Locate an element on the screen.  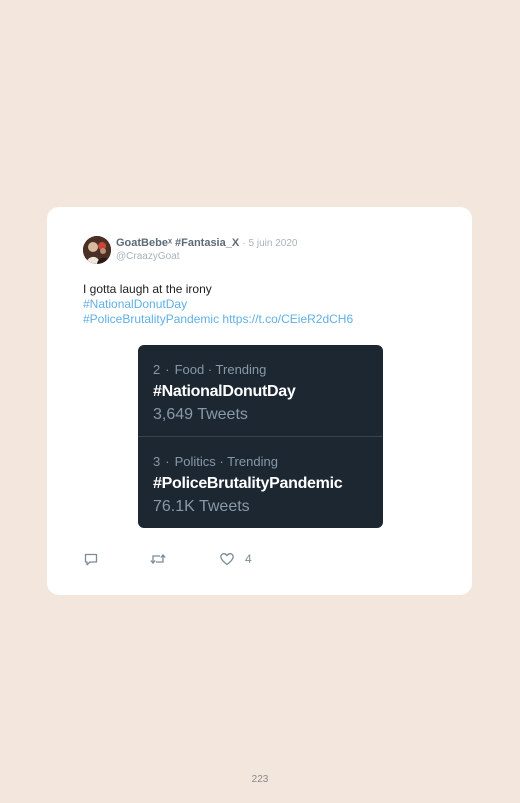
author-display-hashtag: #Fantasia_X is located at coordinates (207, 243).